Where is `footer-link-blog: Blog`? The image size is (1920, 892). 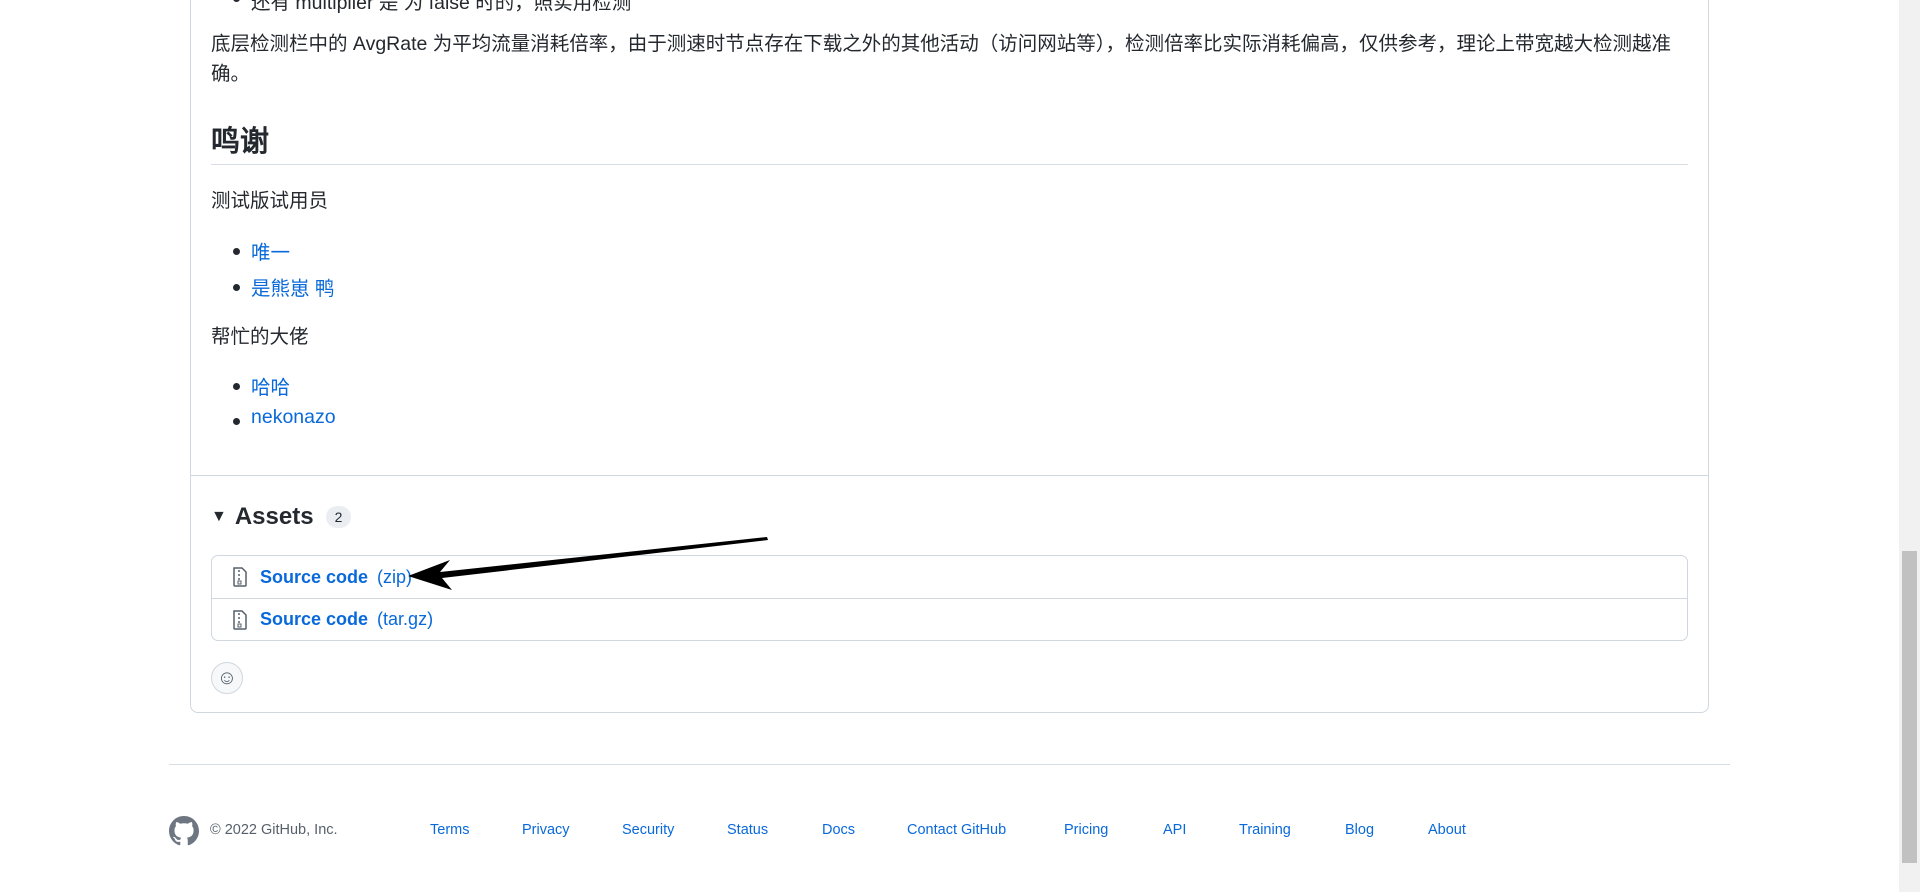
footer-link-blog: Blog is located at coordinates (1359, 830).